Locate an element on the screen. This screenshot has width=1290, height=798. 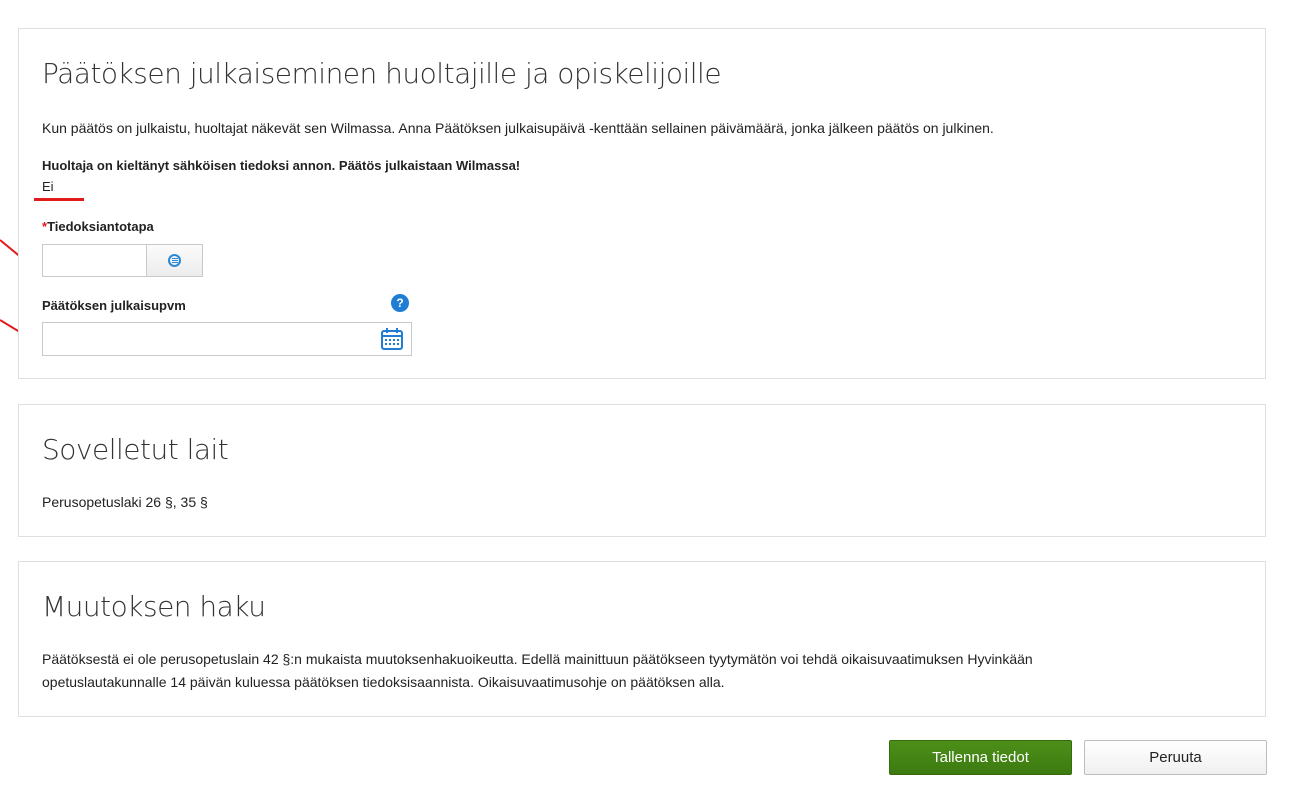
guardian-notice-value: Ei is located at coordinates (48, 186).